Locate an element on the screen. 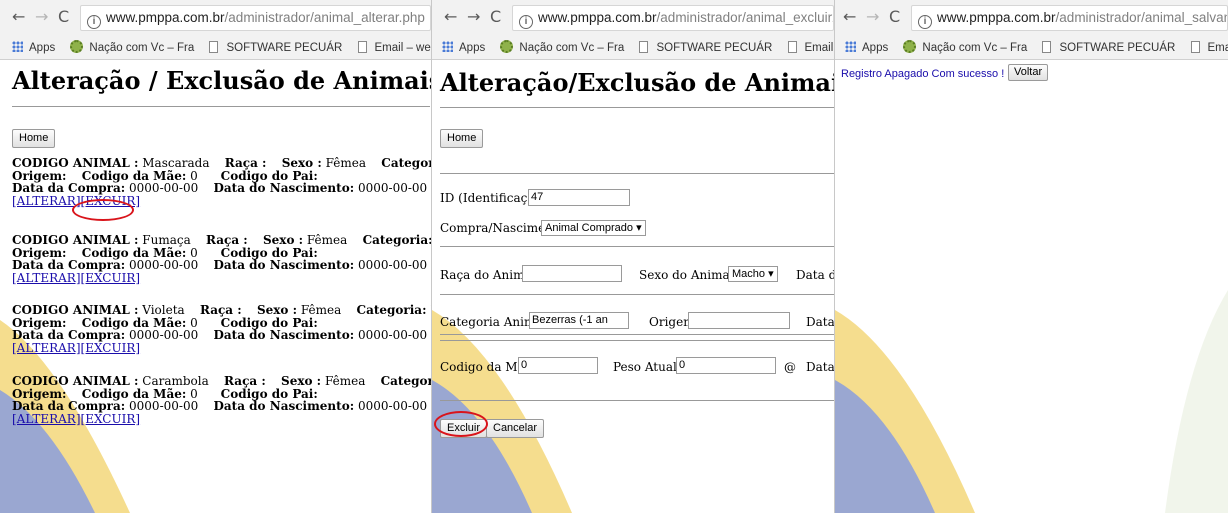 This screenshot has height=513, width=1228. background-decoration is located at coordinates (65, 416).